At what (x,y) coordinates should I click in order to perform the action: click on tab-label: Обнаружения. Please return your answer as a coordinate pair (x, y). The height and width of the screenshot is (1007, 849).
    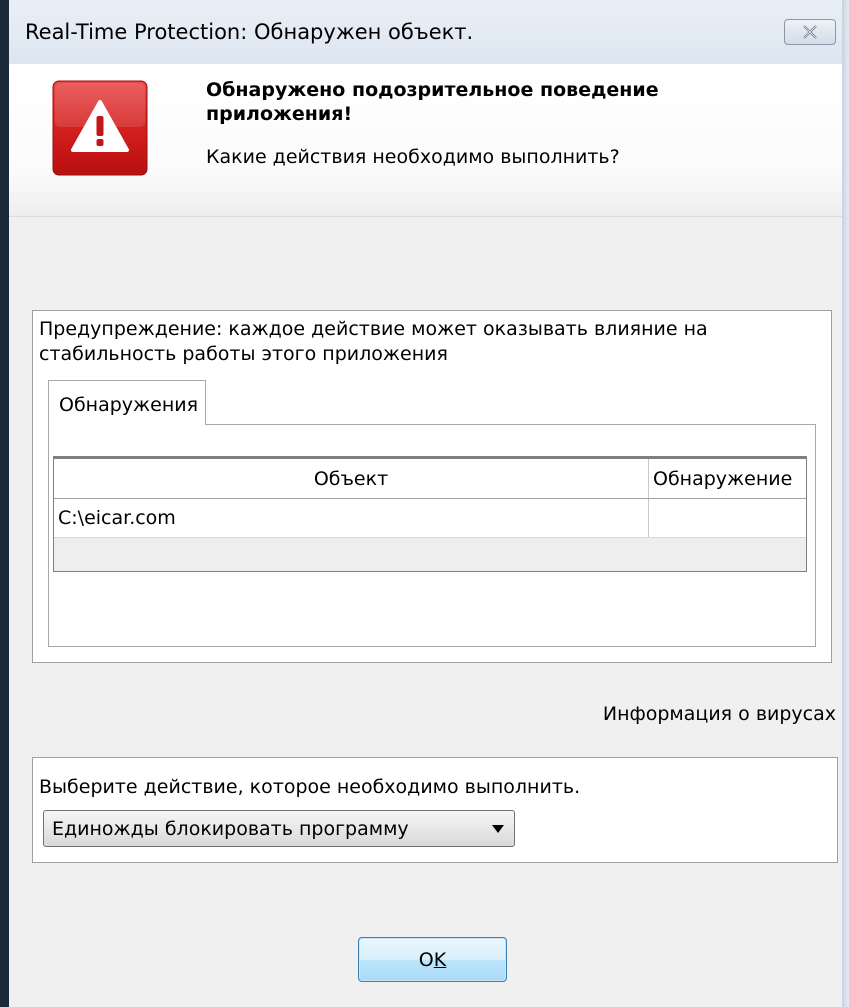
    Looking at the image, I should click on (129, 405).